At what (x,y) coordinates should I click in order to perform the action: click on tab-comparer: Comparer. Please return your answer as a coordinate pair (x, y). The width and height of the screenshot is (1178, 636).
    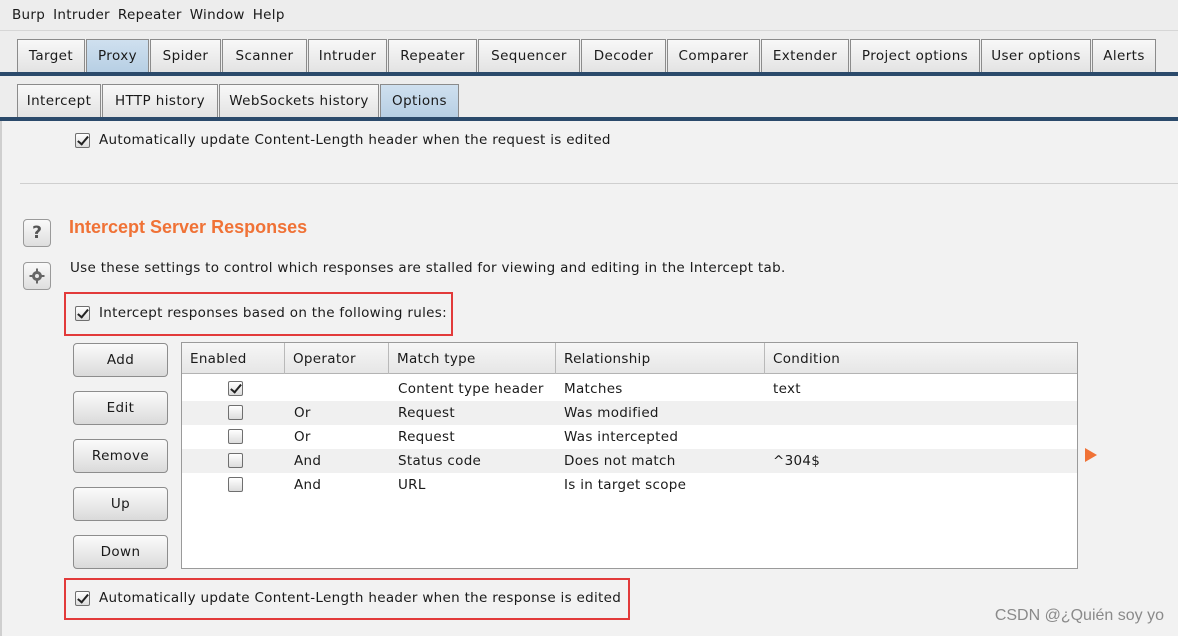
    Looking at the image, I should click on (713, 55).